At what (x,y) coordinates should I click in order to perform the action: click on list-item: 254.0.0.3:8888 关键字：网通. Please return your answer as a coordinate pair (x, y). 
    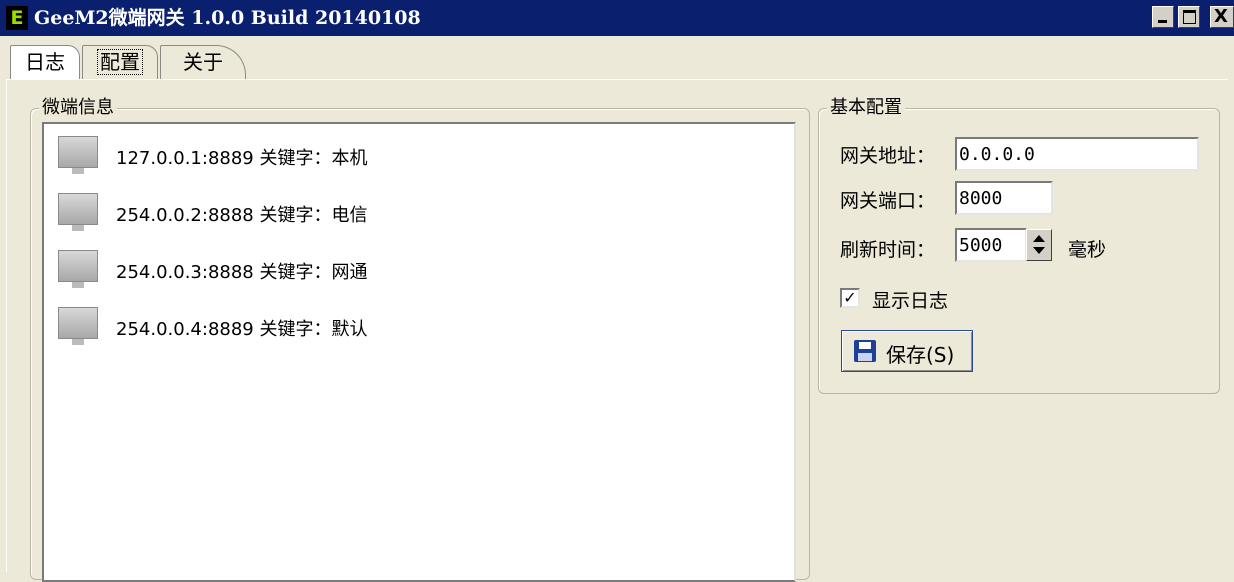
    Looking at the image, I should click on (354, 273).